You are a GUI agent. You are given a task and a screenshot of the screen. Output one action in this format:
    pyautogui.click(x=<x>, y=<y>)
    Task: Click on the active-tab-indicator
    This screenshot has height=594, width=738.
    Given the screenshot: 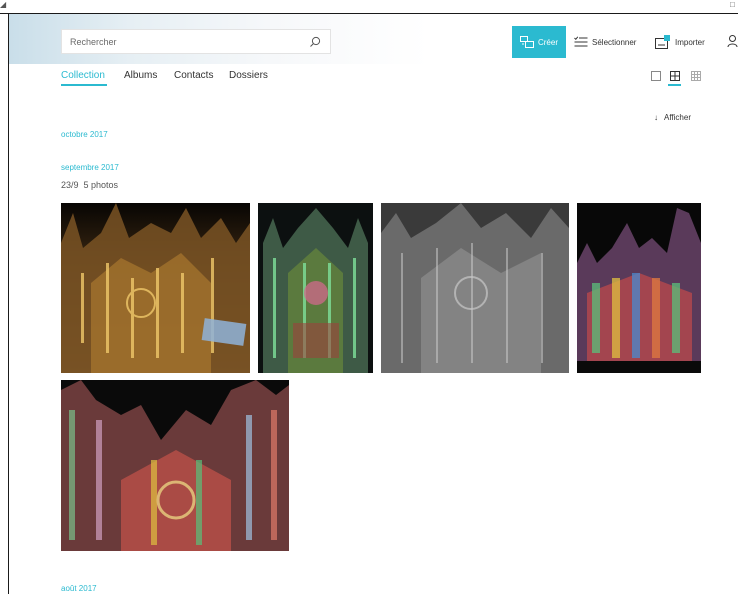 What is the action you would take?
    pyautogui.click(x=84, y=85)
    